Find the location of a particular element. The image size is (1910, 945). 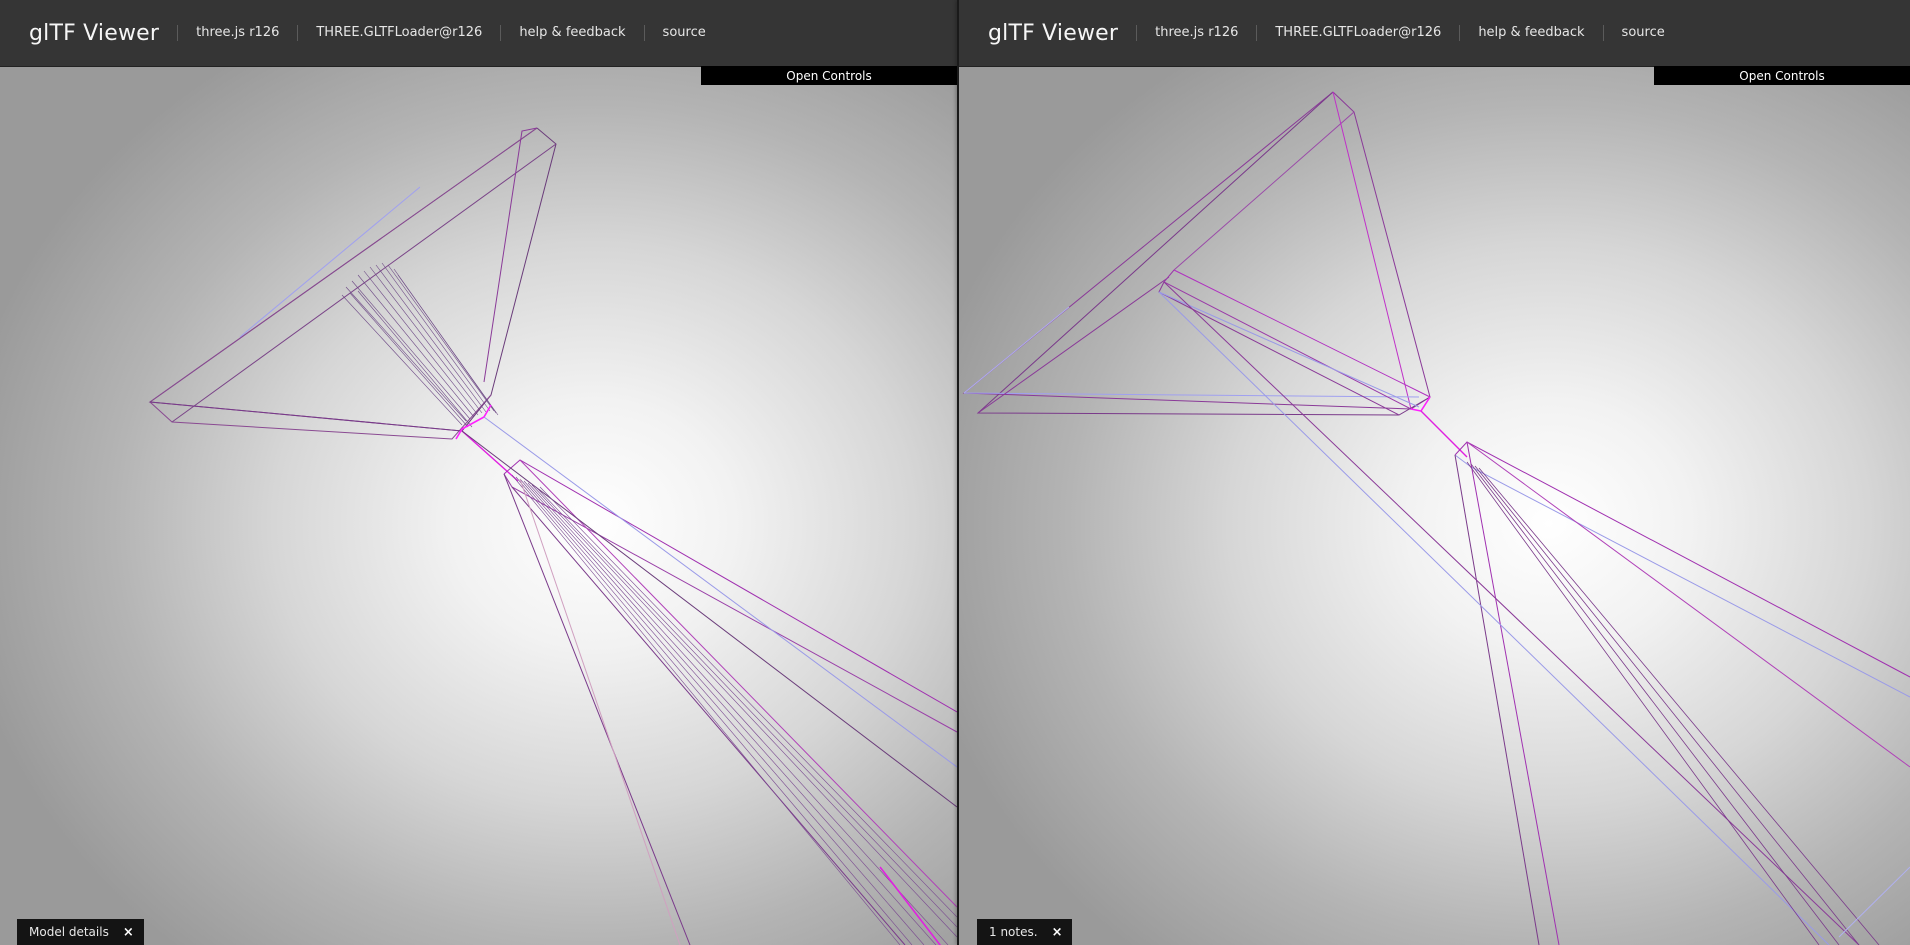

notes-panel: 1 notes. × is located at coordinates (1025, 932).